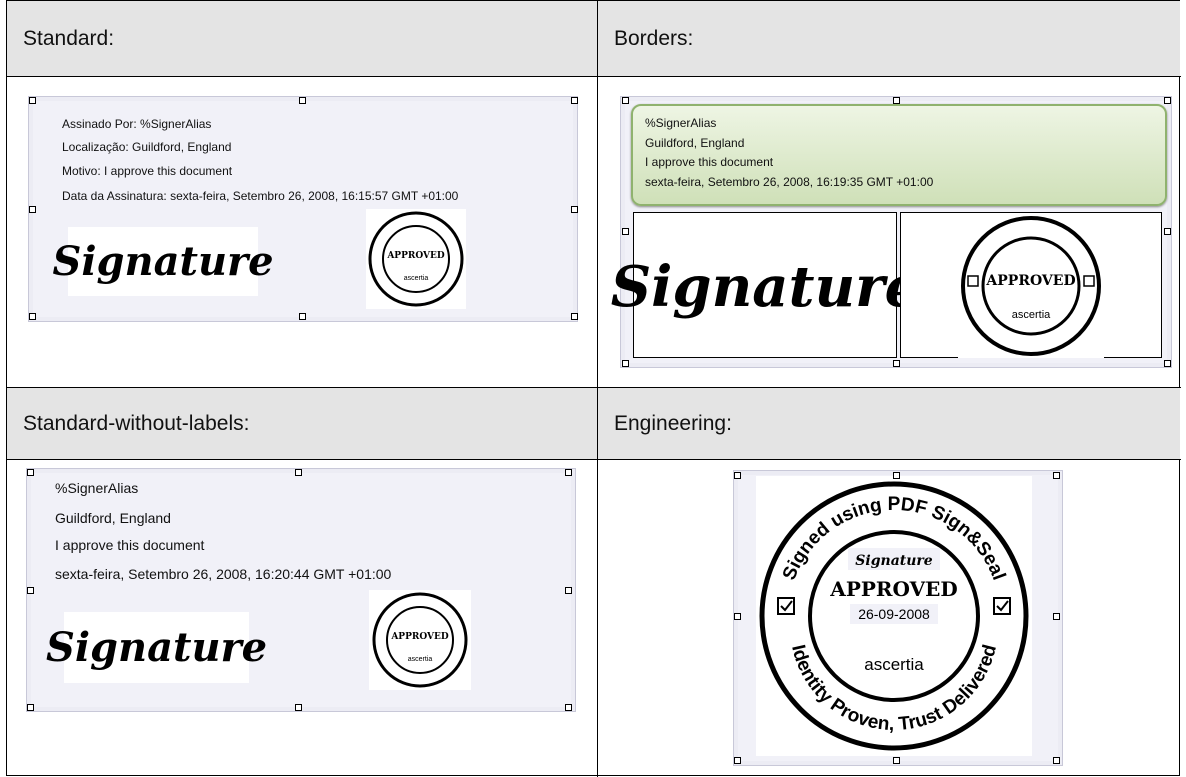 The width and height of the screenshot is (1186, 777). What do you see at coordinates (147, 147) in the screenshot?
I see `location-line: Localização: Guildford, England` at bounding box center [147, 147].